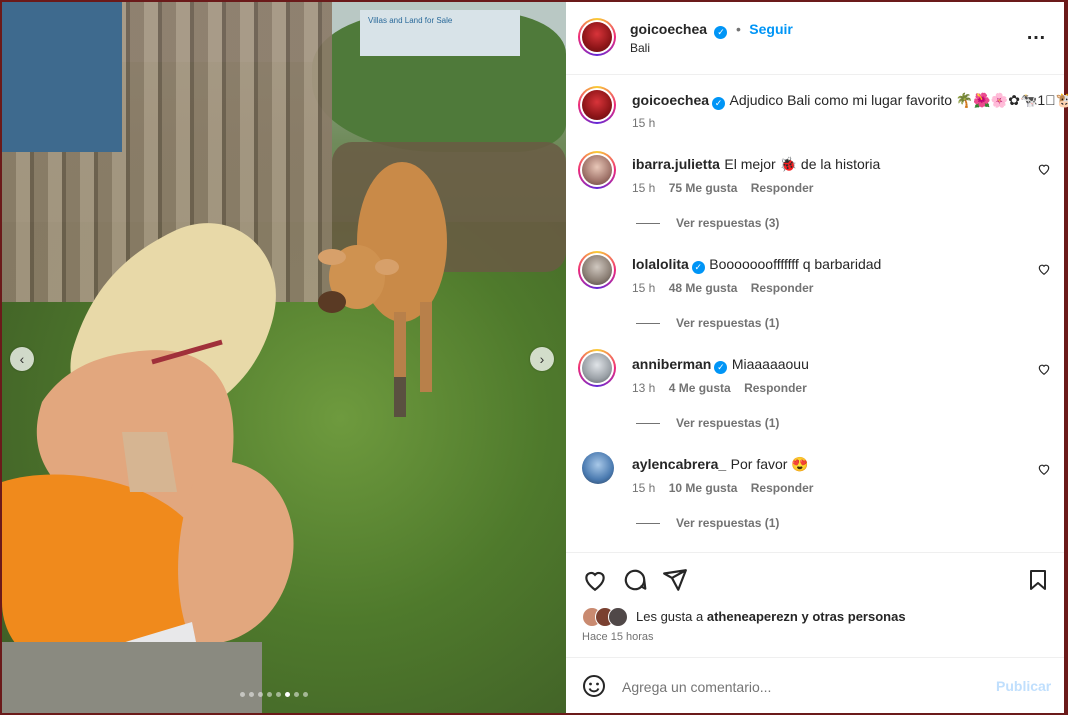 Image resolution: width=1068 pixels, height=715 pixels. Describe the element at coordinates (728, 223) in the screenshot. I see `view-replies-label: Ver respuestas (3)` at that location.